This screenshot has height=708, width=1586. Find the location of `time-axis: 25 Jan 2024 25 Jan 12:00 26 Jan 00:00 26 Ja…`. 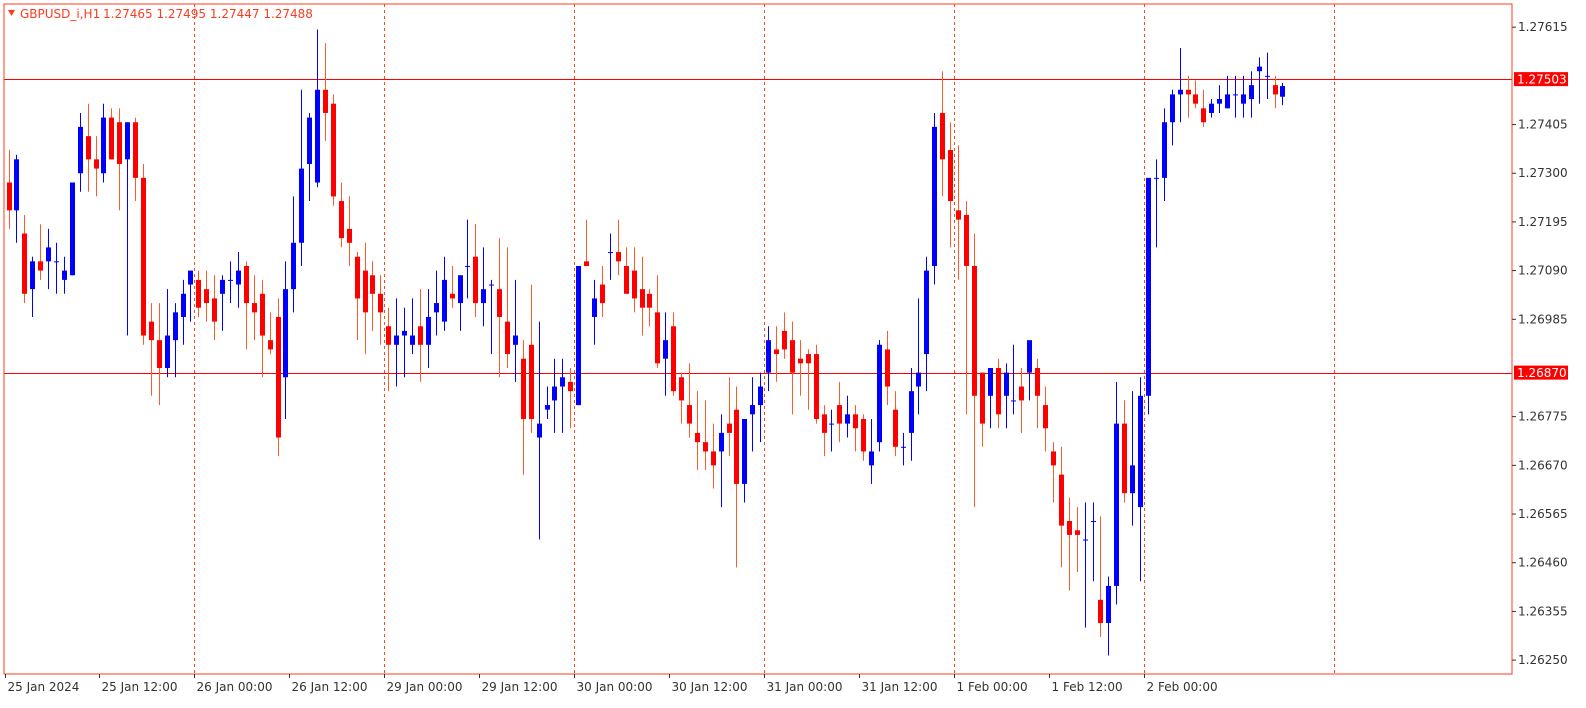

time-axis: 25 Jan 2024 25 Jan 12:00 26 Jan 00:00 26 Ja… is located at coordinates (611, 684).